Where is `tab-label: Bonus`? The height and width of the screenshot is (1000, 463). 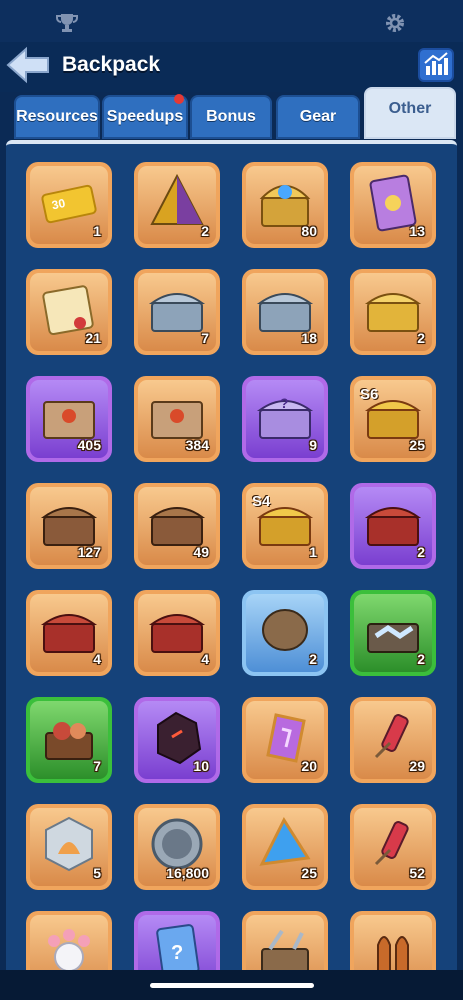 tab-label: Bonus is located at coordinates (231, 116).